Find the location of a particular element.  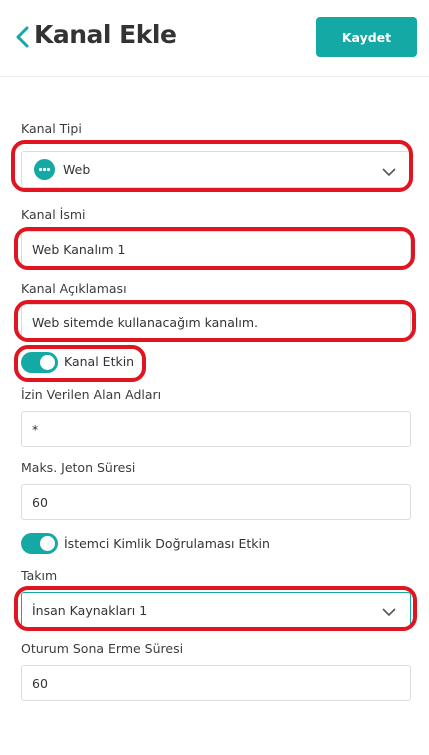

client-auth-label: İstemci Kimlik Doğrulaması Etkin is located at coordinates (167, 543).